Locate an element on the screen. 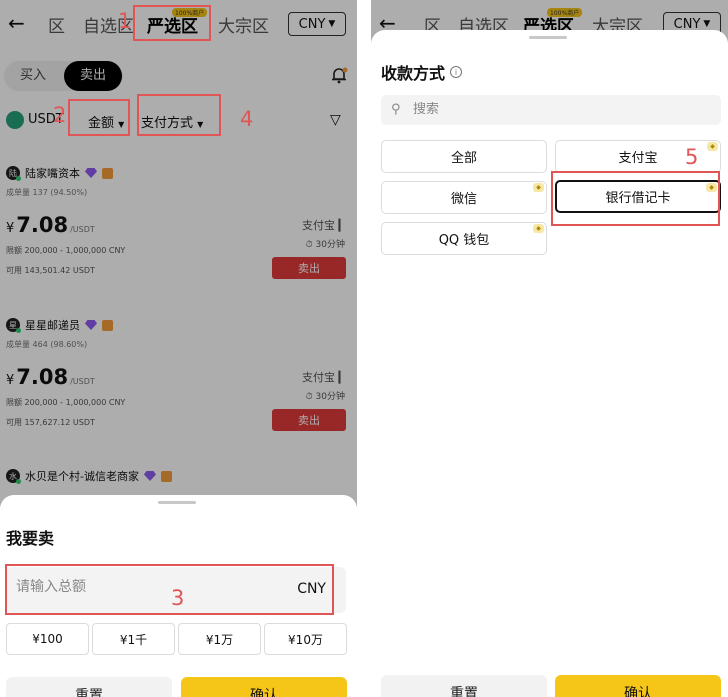  quick-amount-1k: ¥1千 is located at coordinates (133, 639).